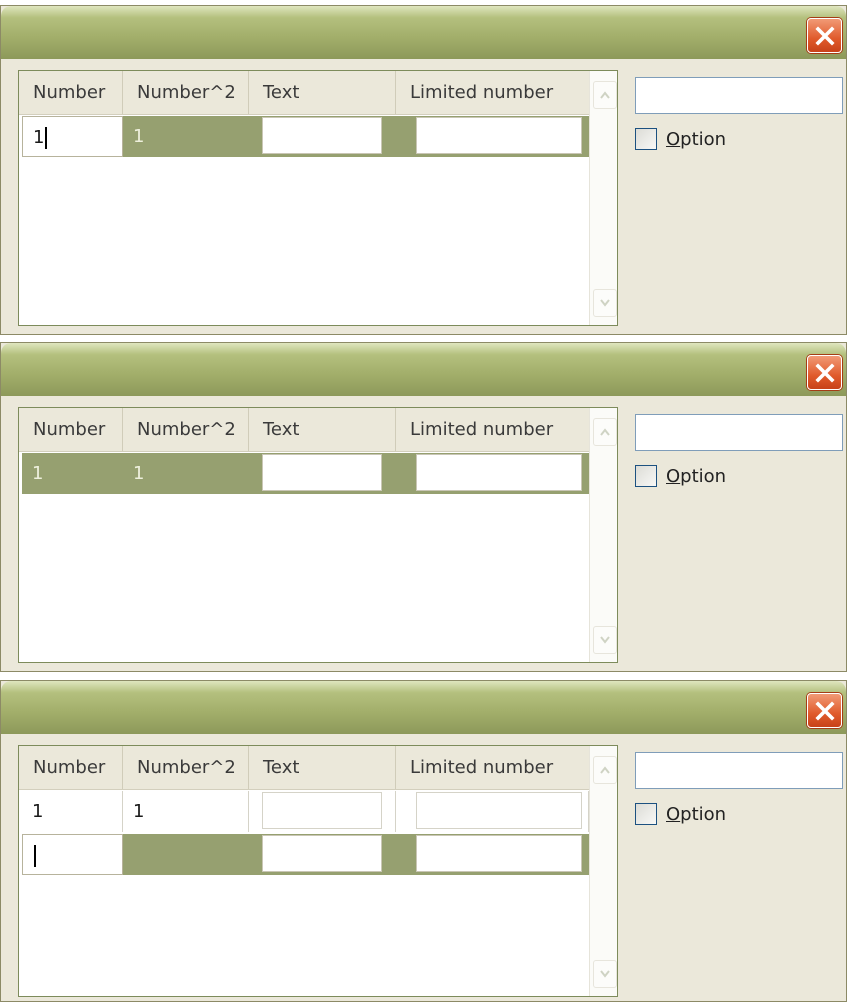 This screenshot has width=847, height=1002. What do you see at coordinates (39, 137) in the screenshot?
I see `cell-number-value: 1` at bounding box center [39, 137].